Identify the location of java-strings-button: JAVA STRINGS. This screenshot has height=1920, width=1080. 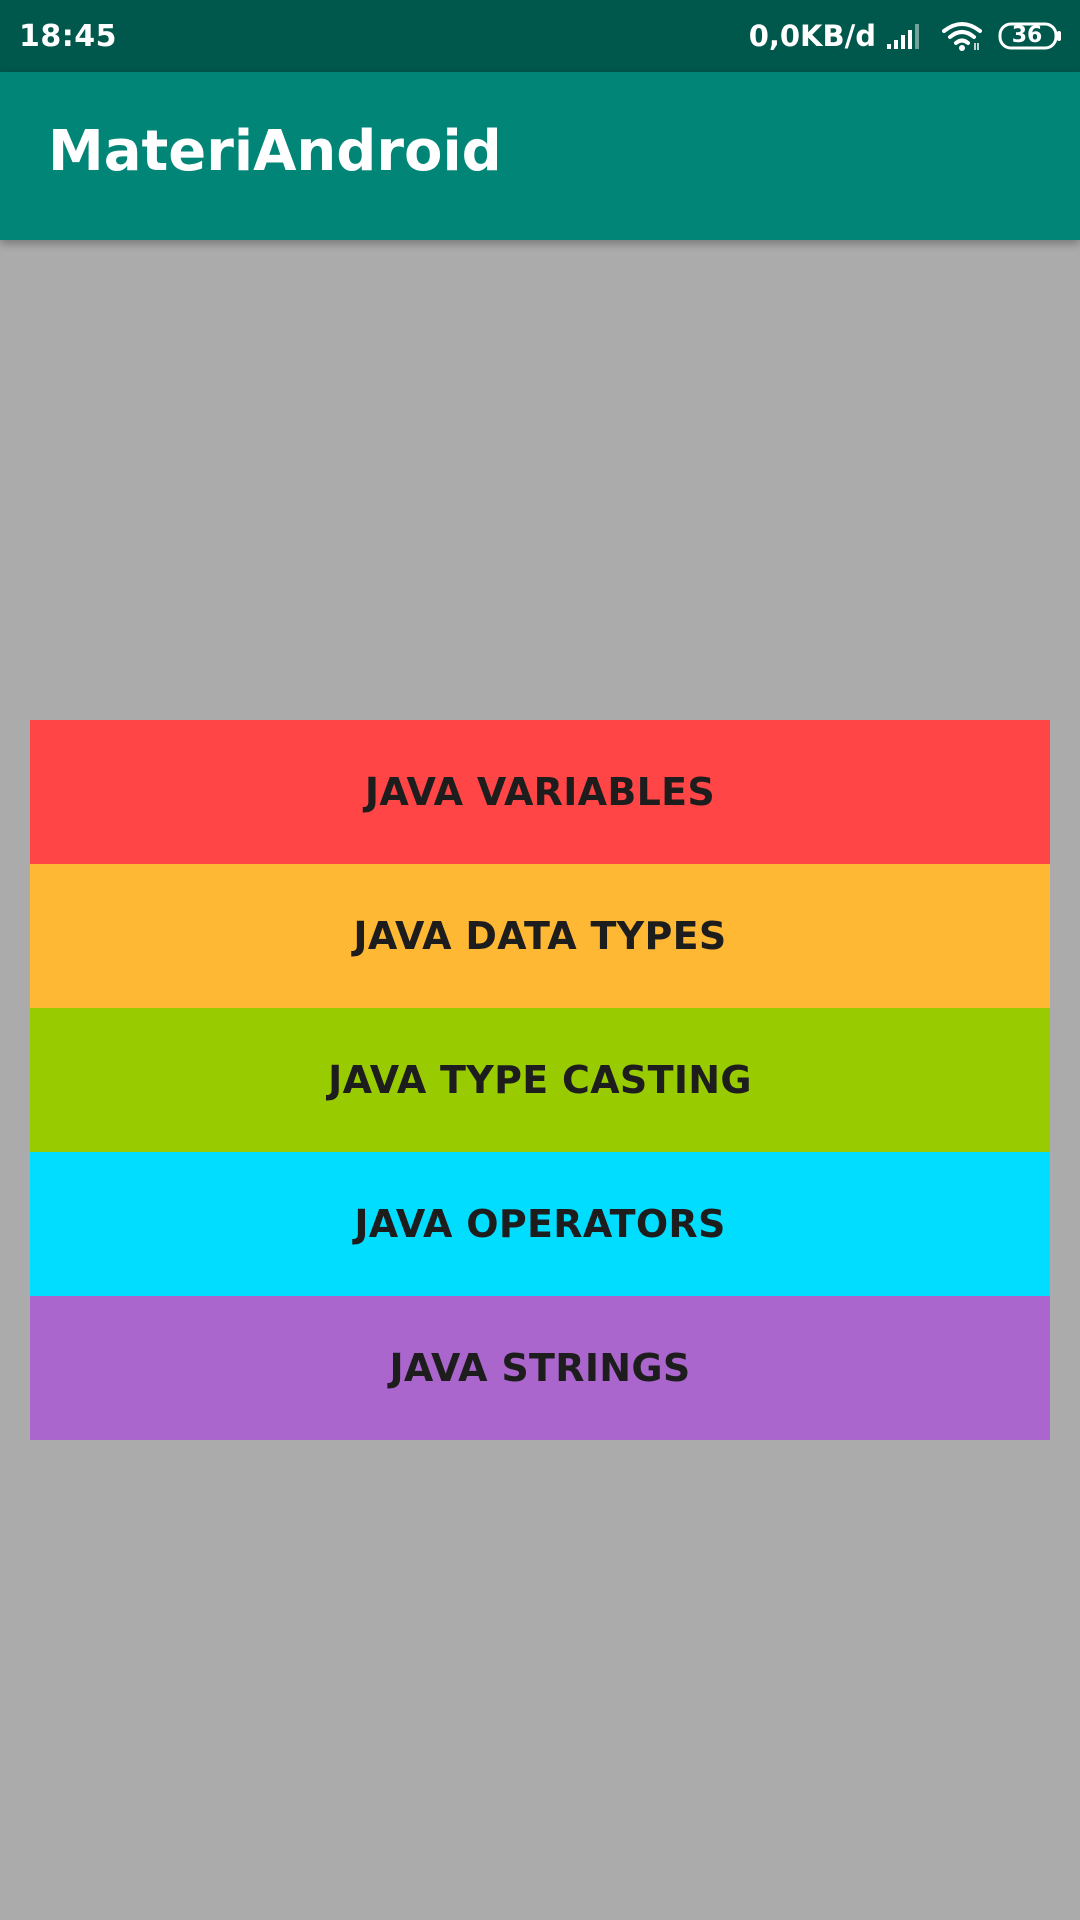
(540, 1368).